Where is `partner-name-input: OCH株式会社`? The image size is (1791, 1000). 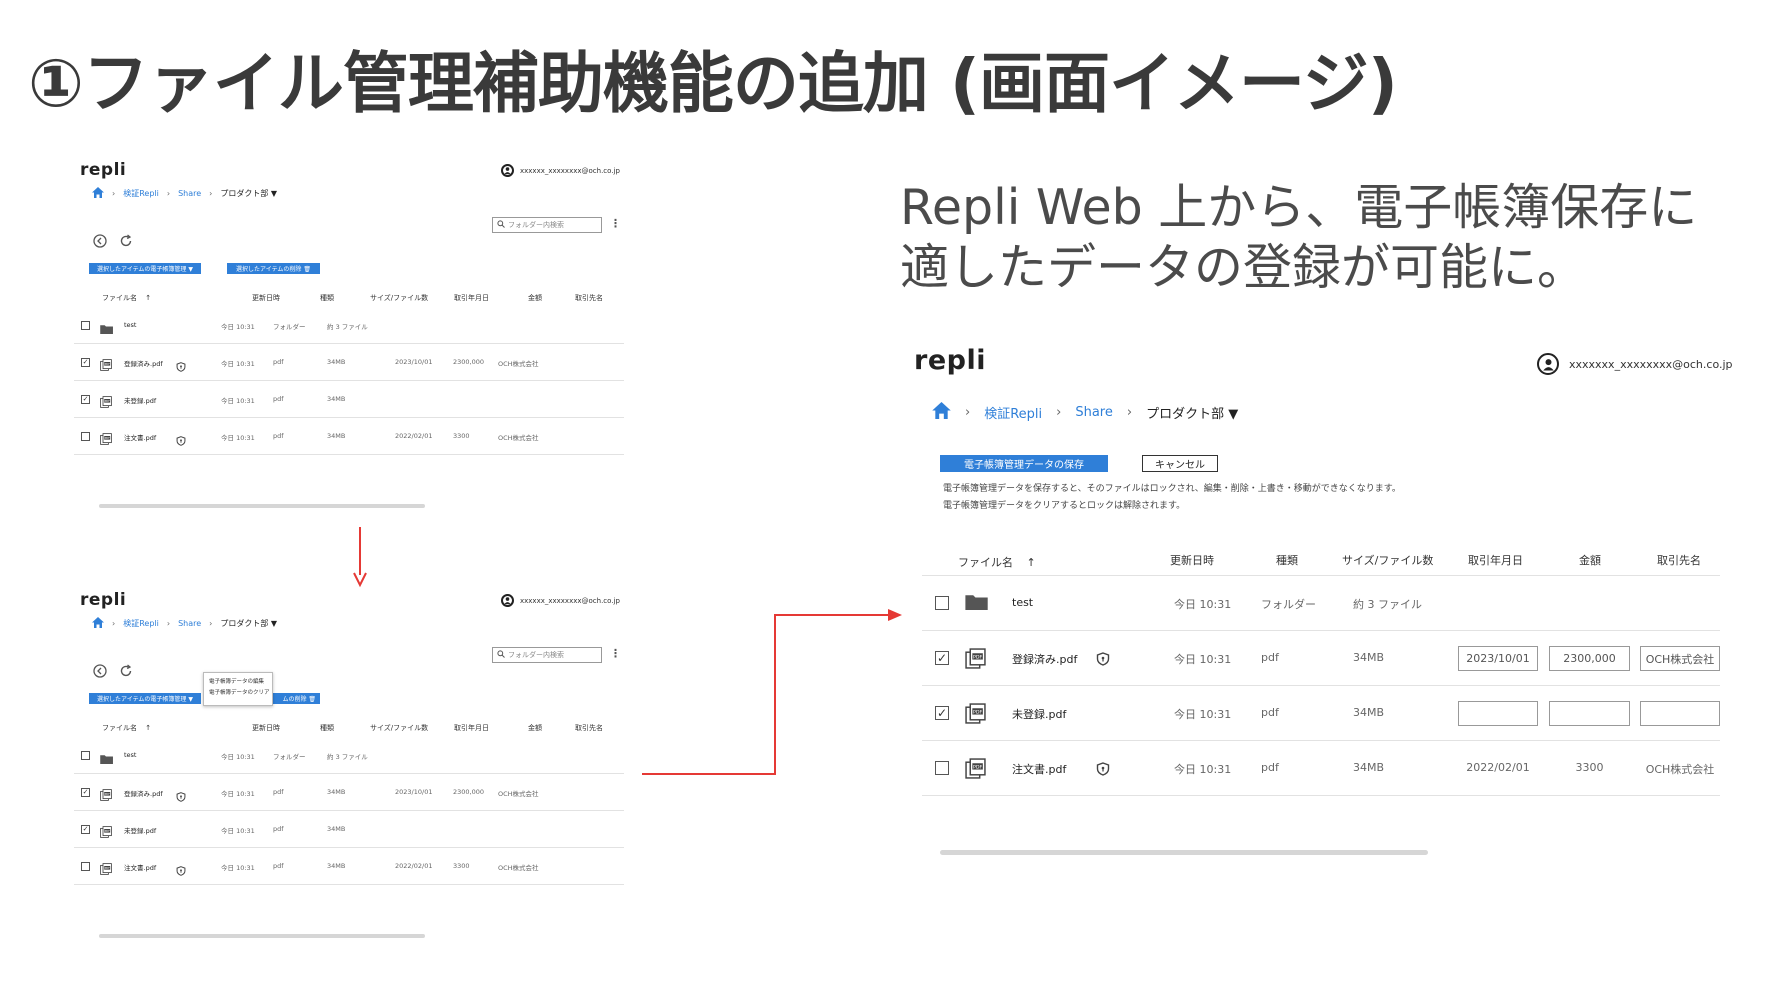
partner-name-input: OCH株式会社 is located at coordinates (1680, 658).